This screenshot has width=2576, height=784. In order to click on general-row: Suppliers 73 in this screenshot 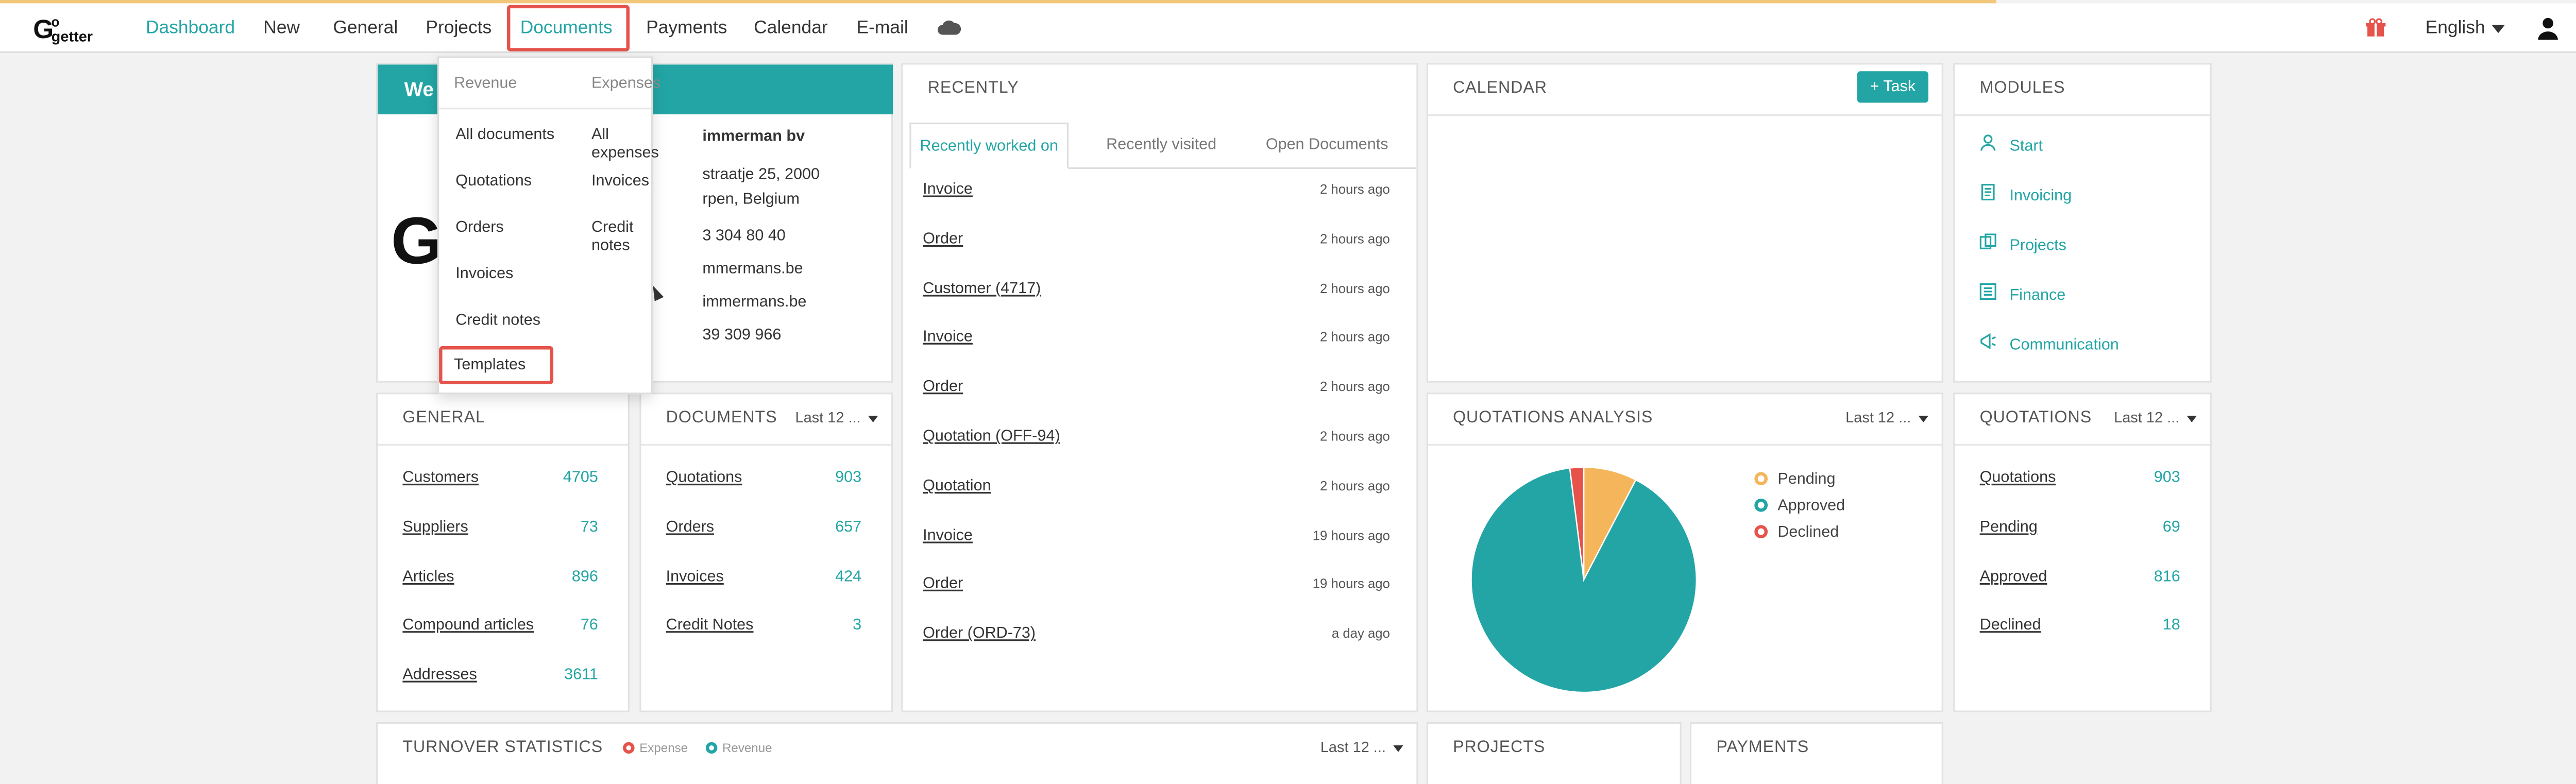, I will do `click(500, 527)`.